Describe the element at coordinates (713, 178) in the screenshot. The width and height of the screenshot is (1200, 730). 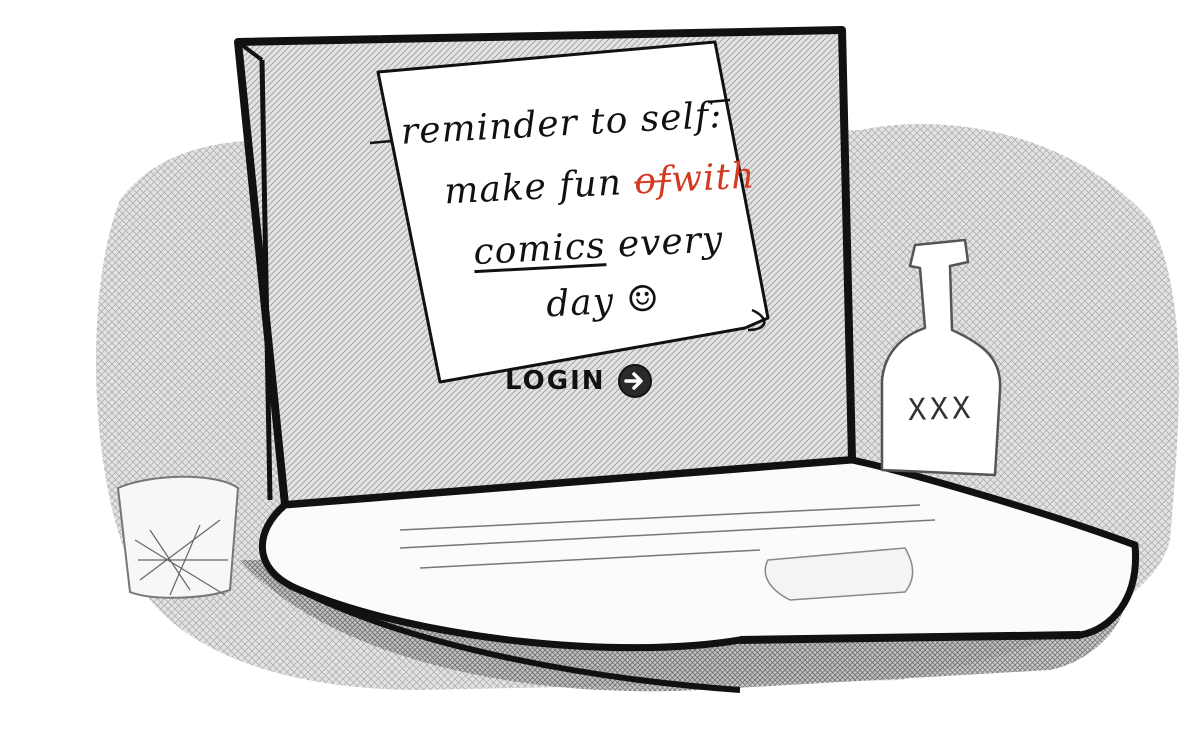
I see `correction-word: with` at that location.